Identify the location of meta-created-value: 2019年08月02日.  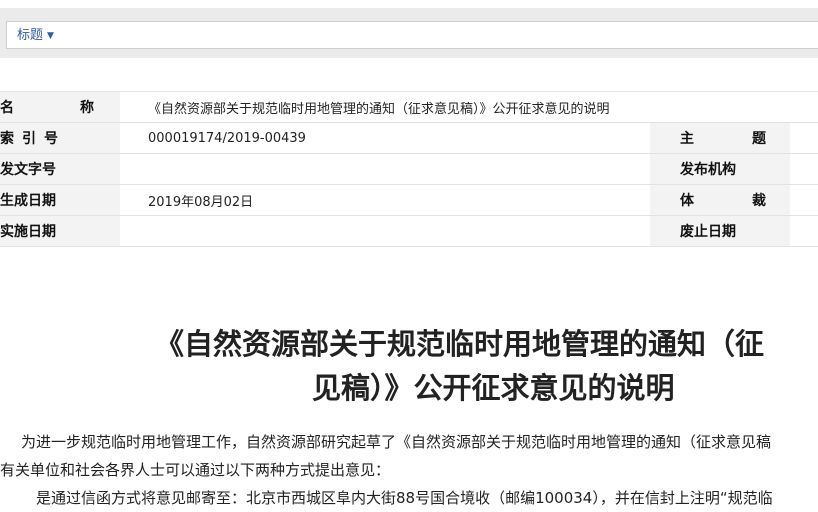
(385, 200).